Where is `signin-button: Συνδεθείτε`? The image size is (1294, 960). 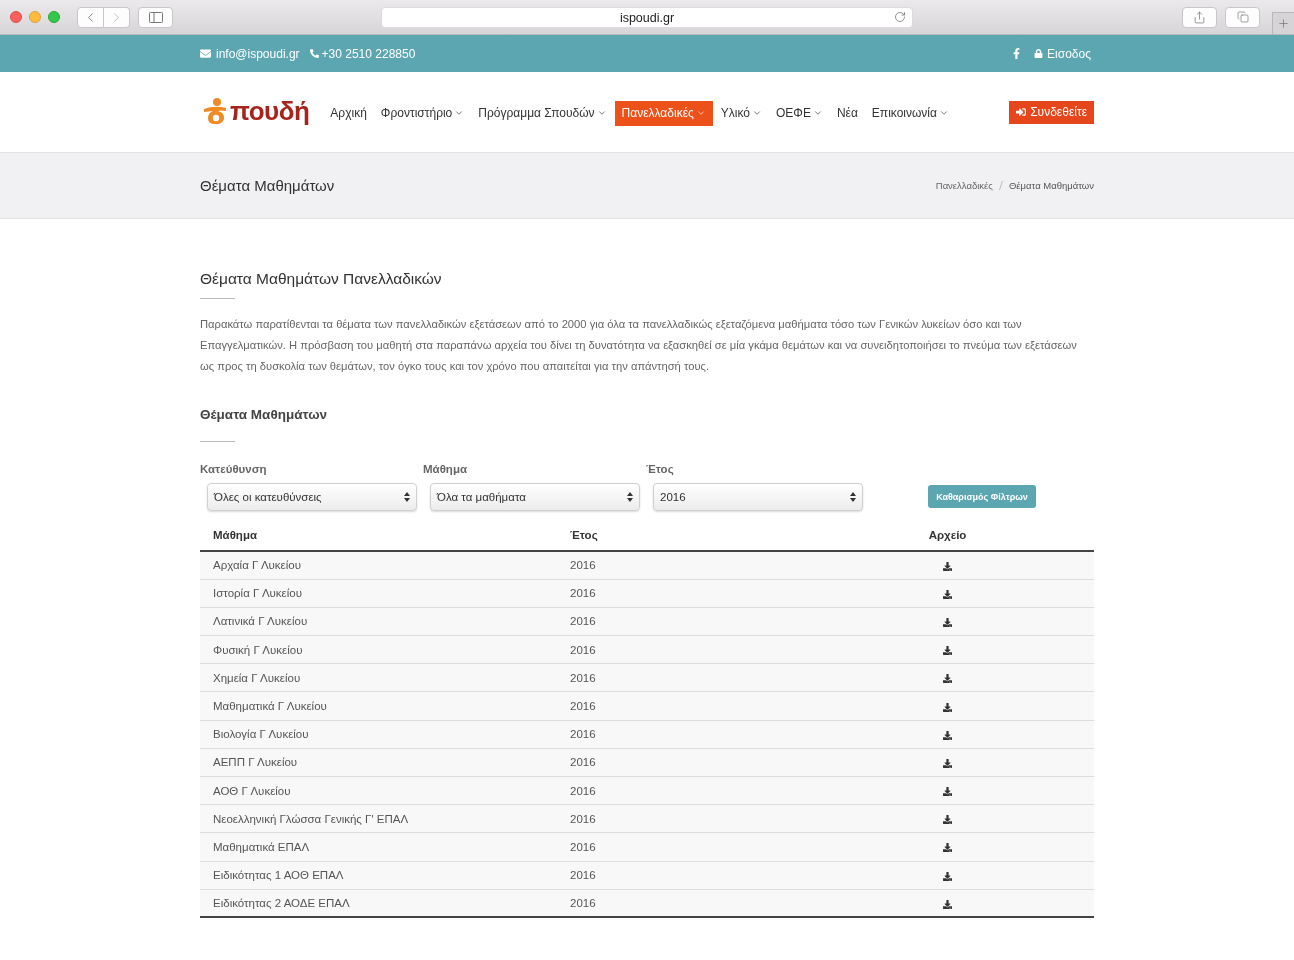 signin-button: Συνδεθείτε is located at coordinates (1051, 112).